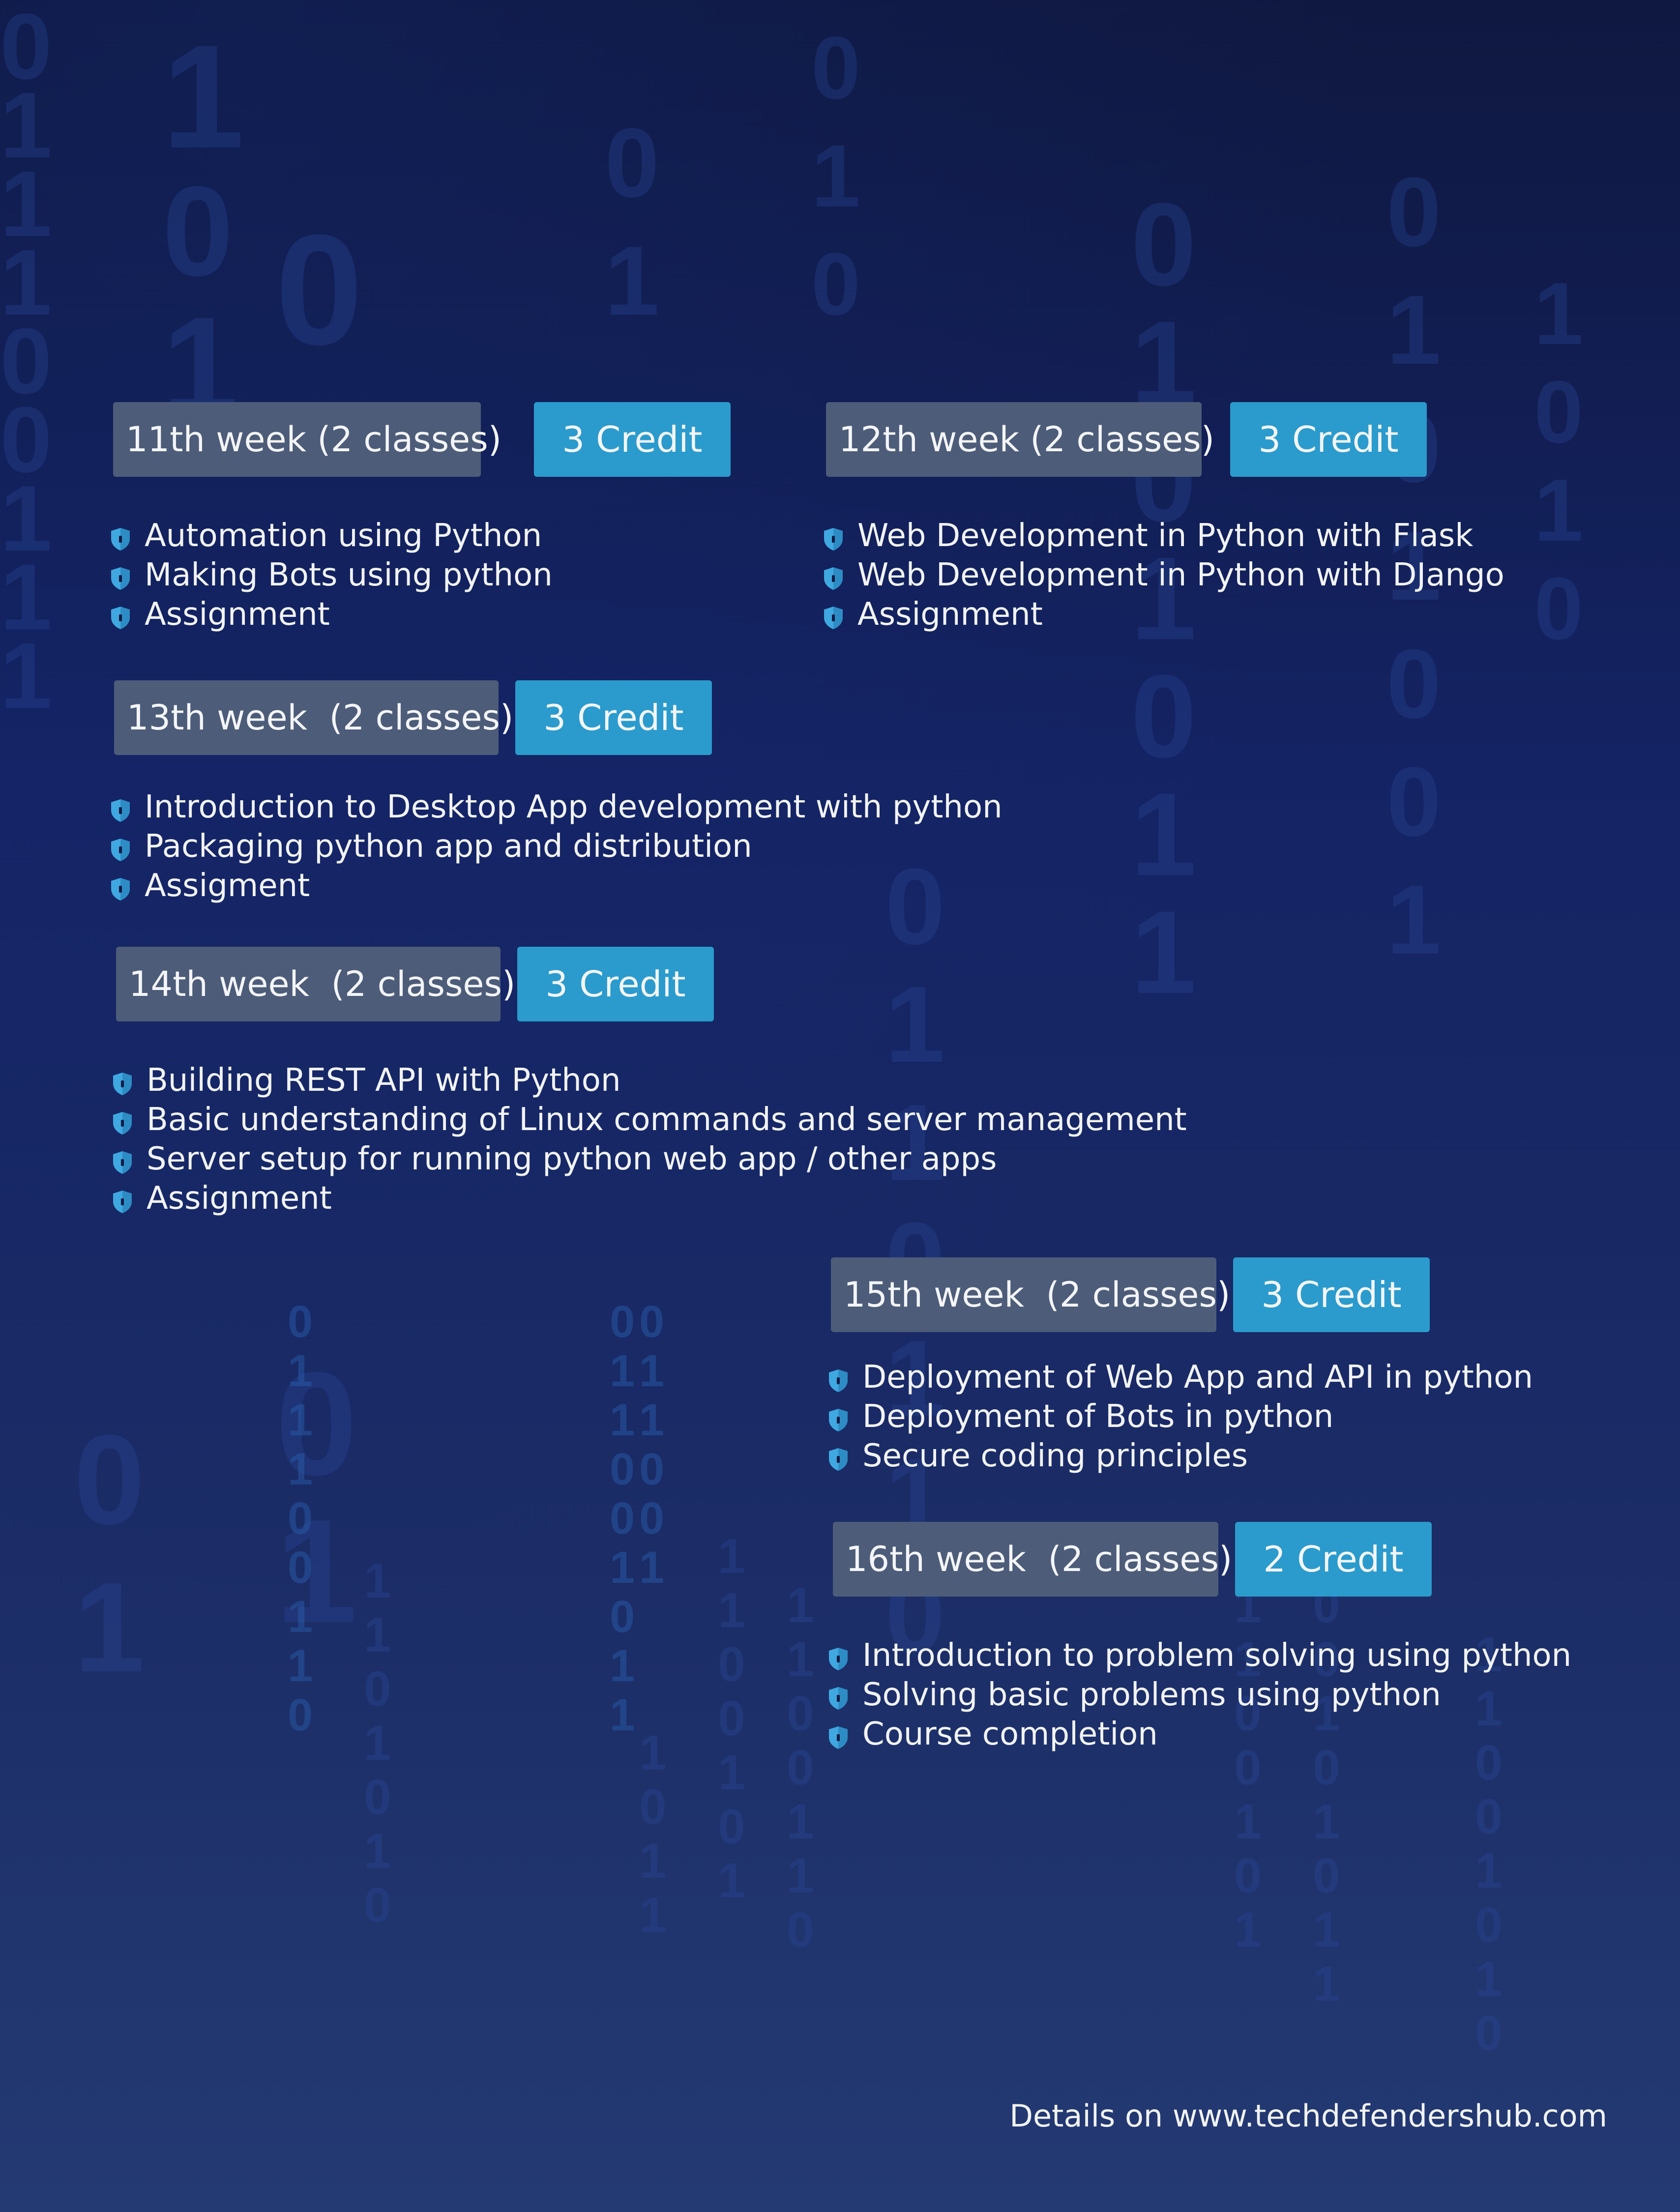 This screenshot has height=2212, width=1680. What do you see at coordinates (313, 718) in the screenshot?
I see `week-label: 13th week (2 classes)` at bounding box center [313, 718].